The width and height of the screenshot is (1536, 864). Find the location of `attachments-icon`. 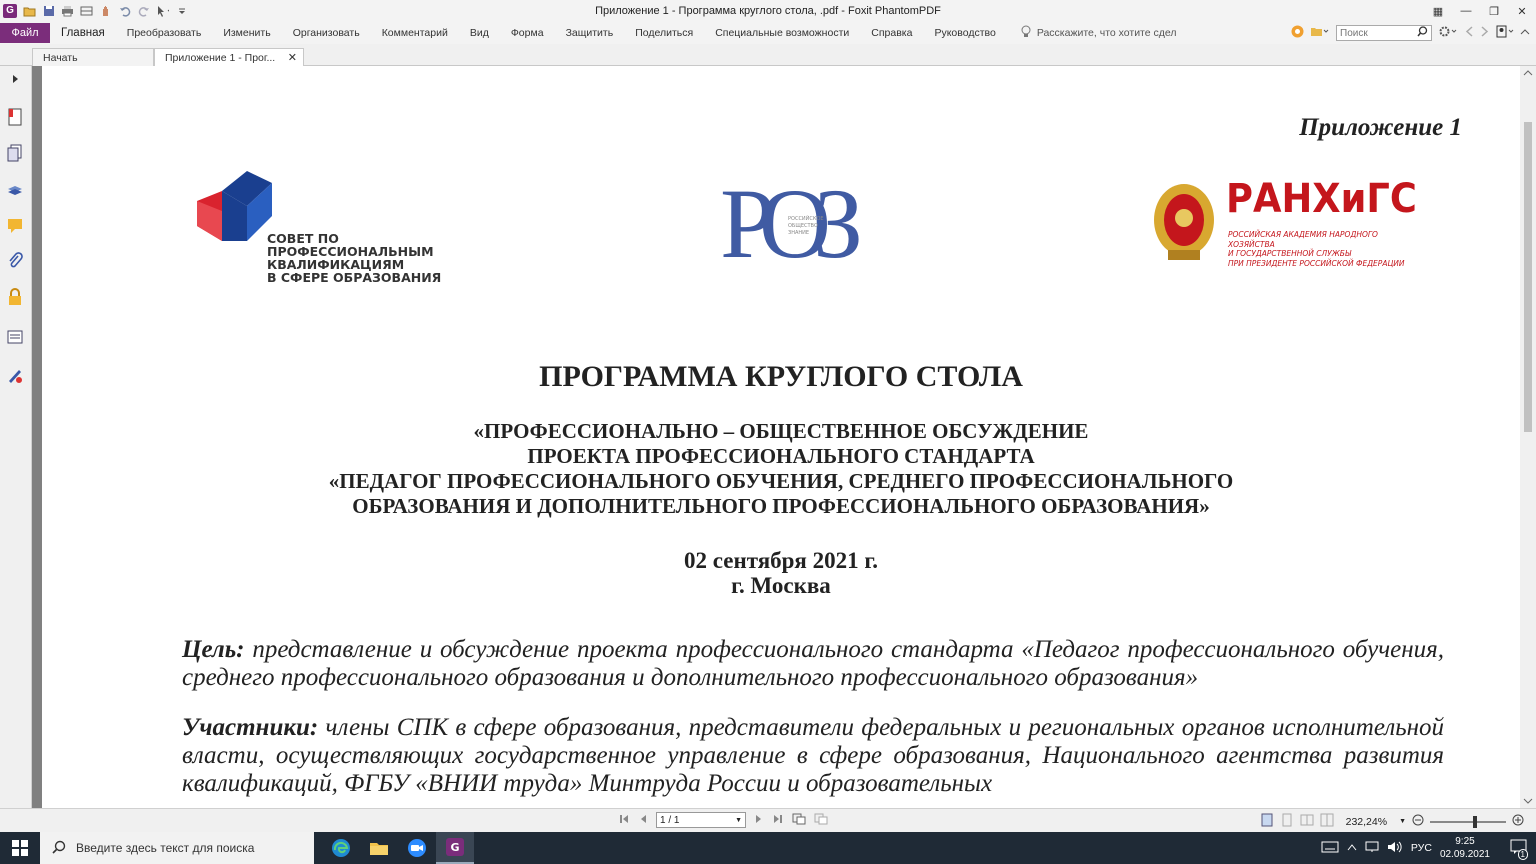

attachments-icon is located at coordinates (15, 261).